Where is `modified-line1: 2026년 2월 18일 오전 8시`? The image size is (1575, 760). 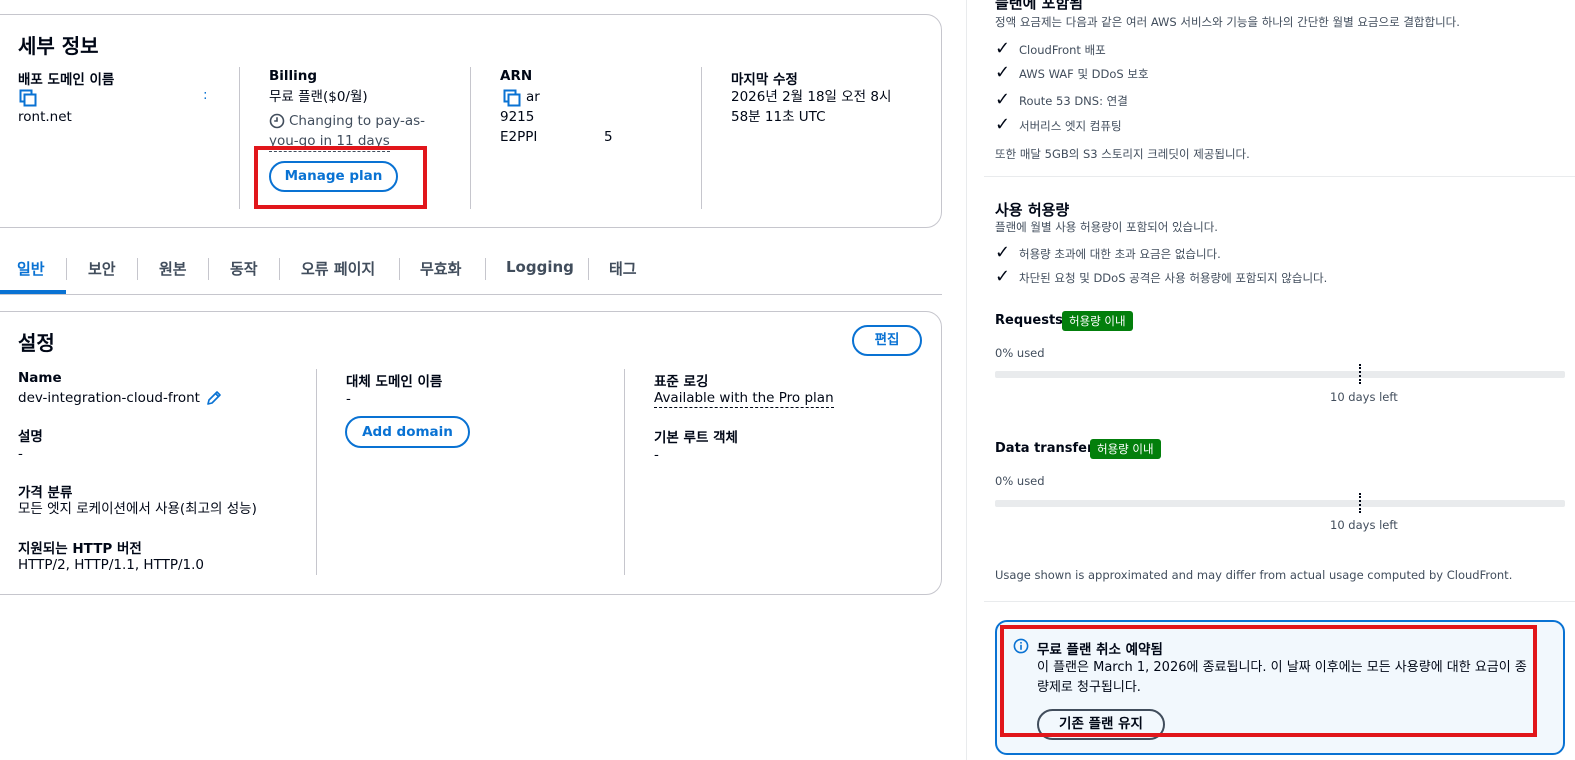
modified-line1: 2026년 2월 18일 오전 8시 is located at coordinates (811, 97).